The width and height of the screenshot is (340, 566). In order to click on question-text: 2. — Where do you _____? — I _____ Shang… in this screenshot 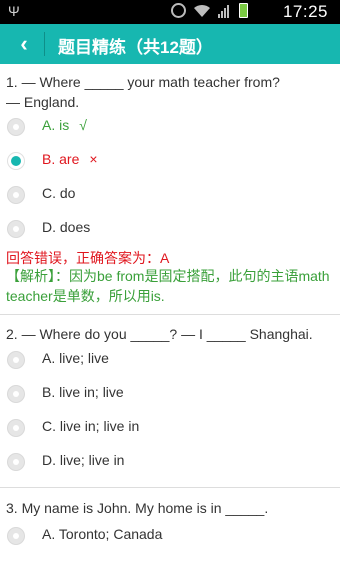, I will do `click(159, 334)`.